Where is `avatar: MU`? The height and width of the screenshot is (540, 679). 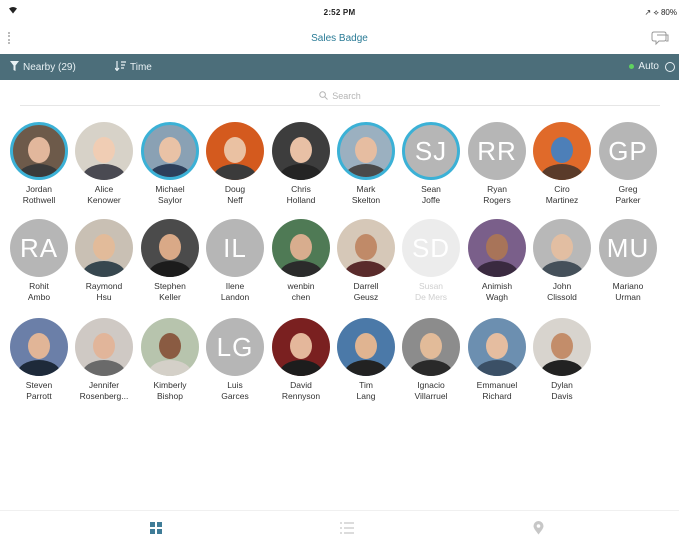
avatar: MU is located at coordinates (628, 248).